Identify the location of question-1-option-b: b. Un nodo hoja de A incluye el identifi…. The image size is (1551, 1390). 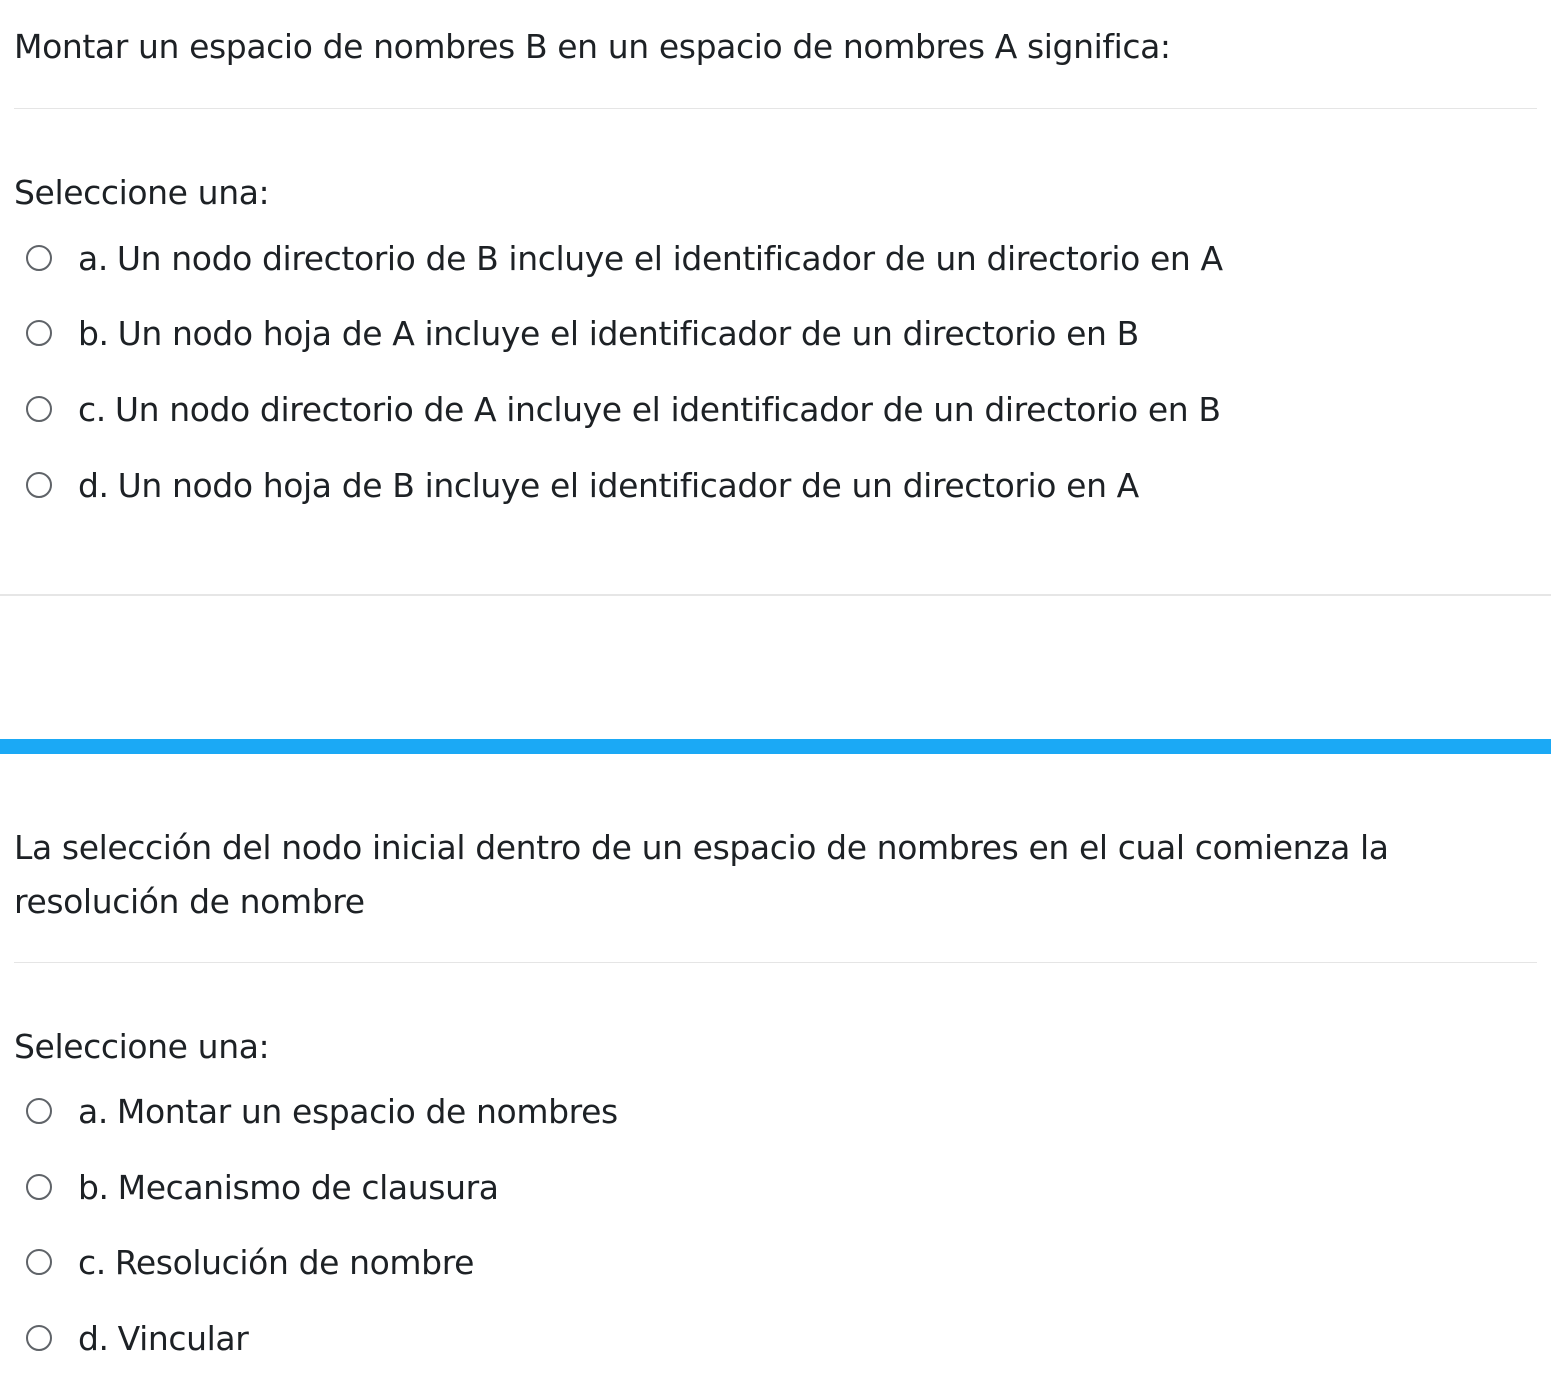
(582, 333).